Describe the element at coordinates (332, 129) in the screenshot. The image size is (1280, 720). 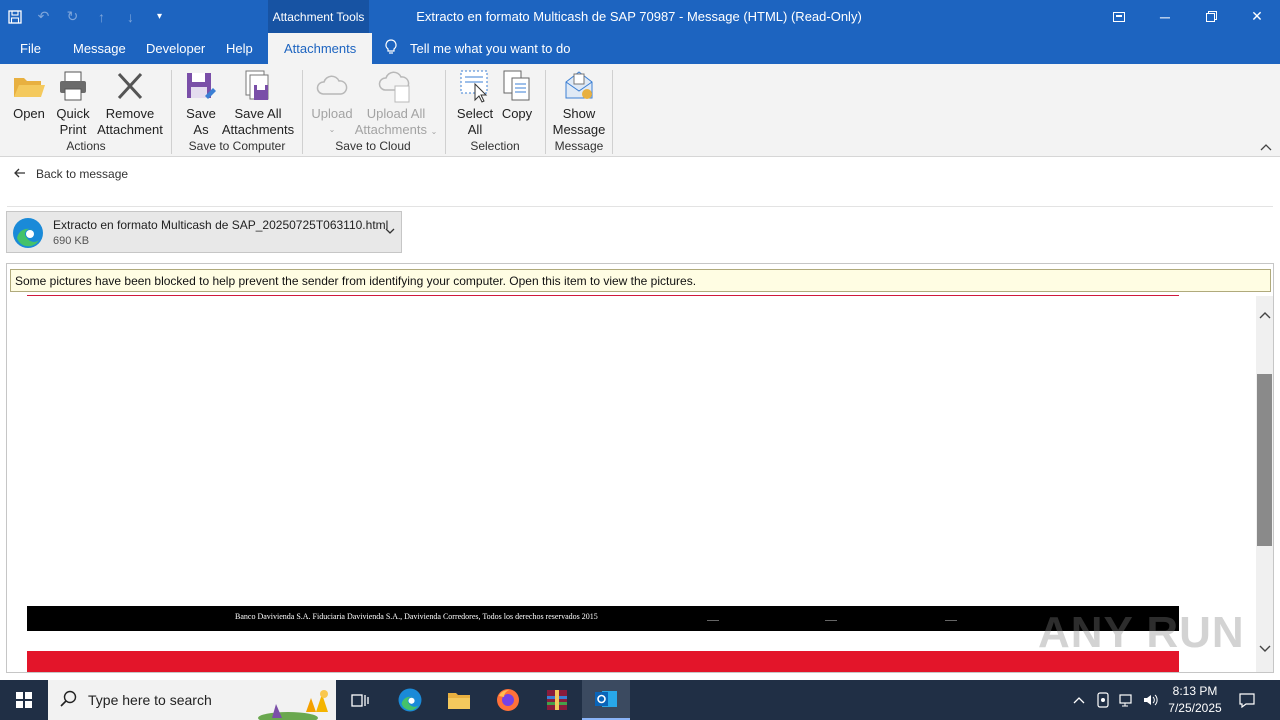
I see `upload-dropdown-icon: ⌄` at that location.